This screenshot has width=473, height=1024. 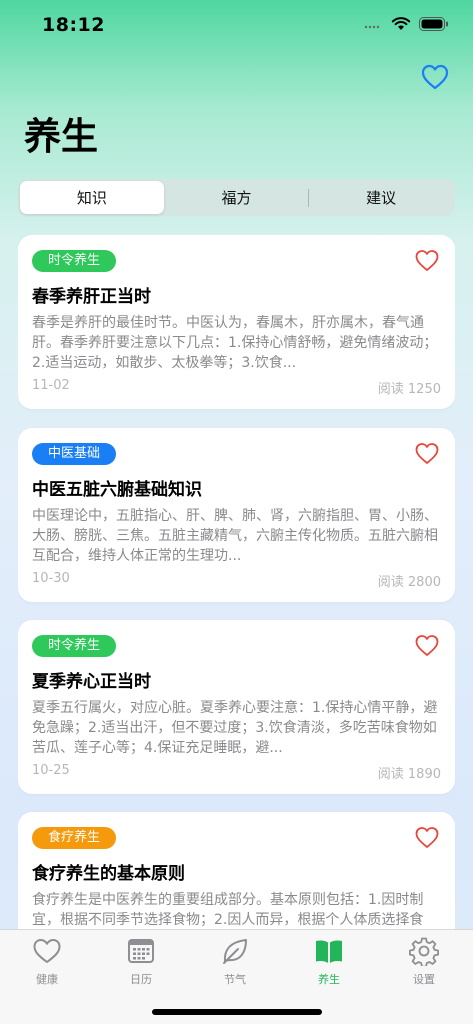 I want to click on segment-advice: 建议, so click(x=381, y=197).